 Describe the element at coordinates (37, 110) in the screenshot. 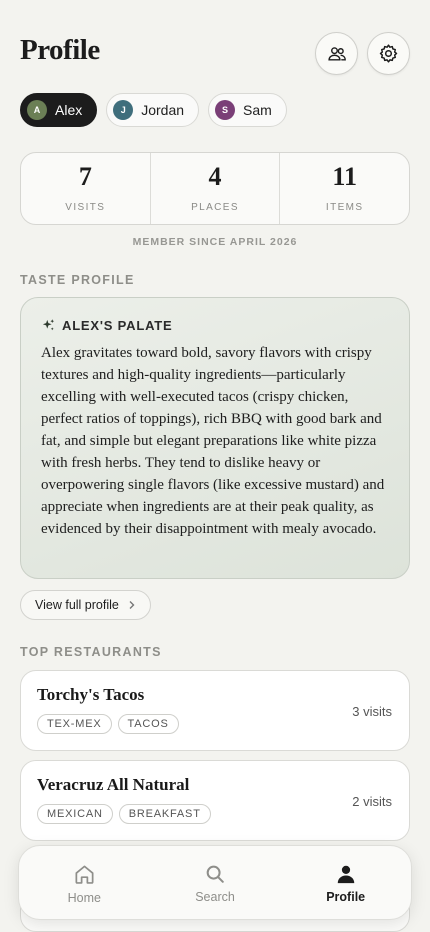

I see `avatar: A` at that location.